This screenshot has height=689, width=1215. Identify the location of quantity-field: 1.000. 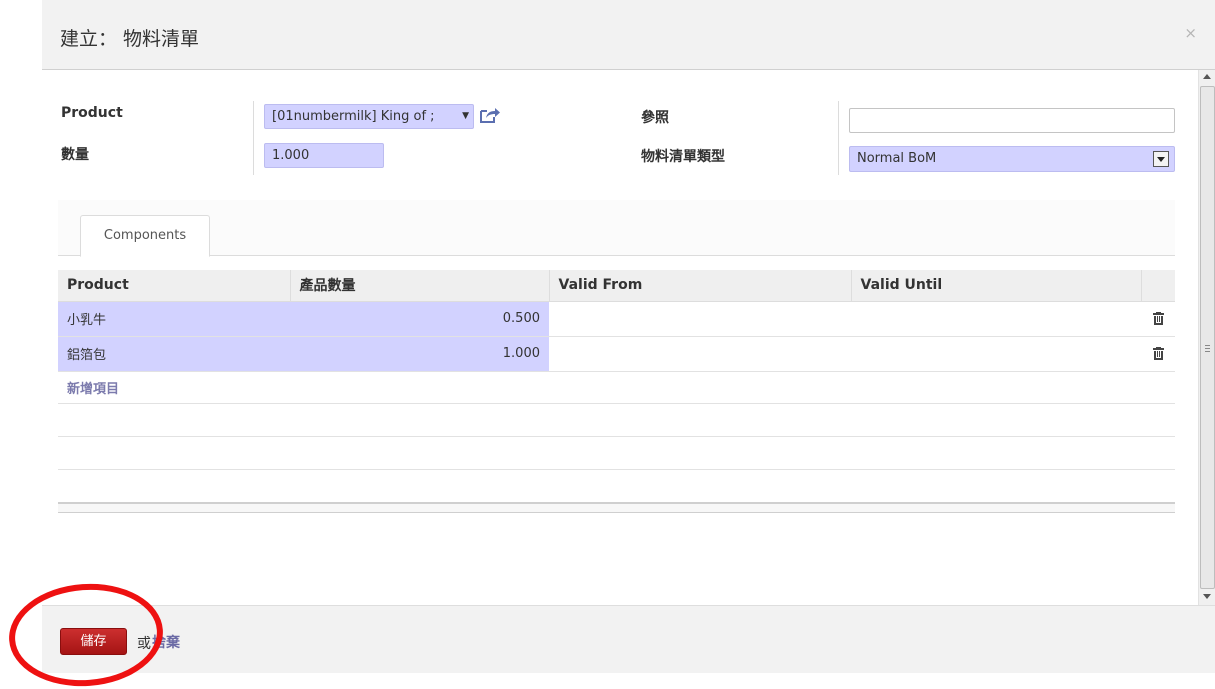
(324, 155).